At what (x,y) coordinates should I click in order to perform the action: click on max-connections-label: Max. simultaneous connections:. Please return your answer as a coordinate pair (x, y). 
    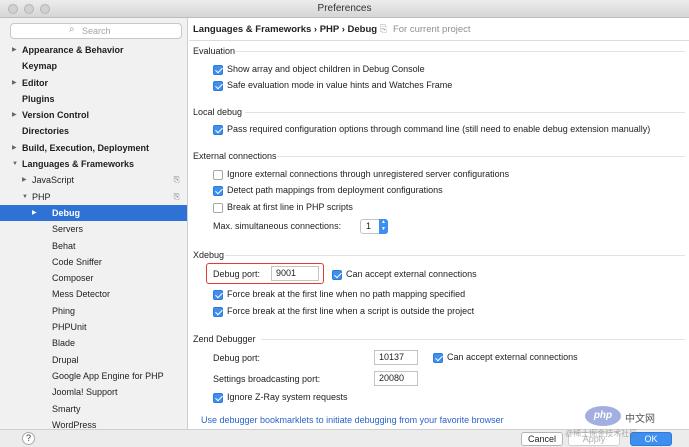
    Looking at the image, I should click on (277, 226).